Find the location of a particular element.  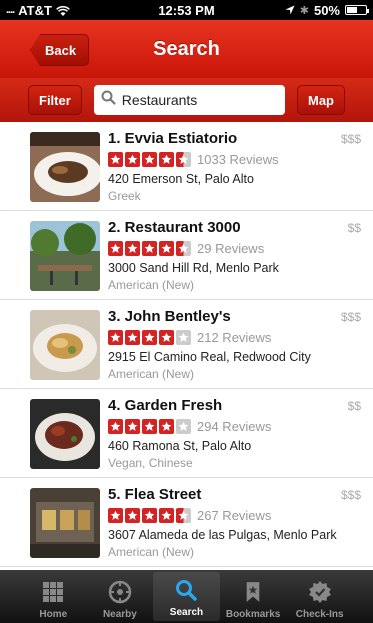

review-count: 294 Reviews is located at coordinates (234, 426).